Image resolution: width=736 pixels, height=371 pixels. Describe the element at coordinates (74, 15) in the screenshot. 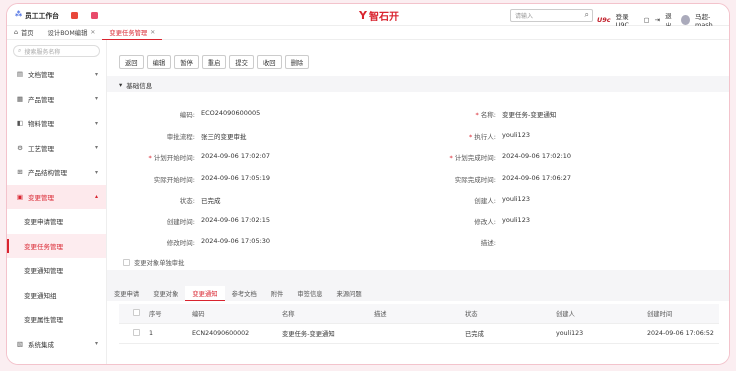

I see `red-app-icon` at that location.